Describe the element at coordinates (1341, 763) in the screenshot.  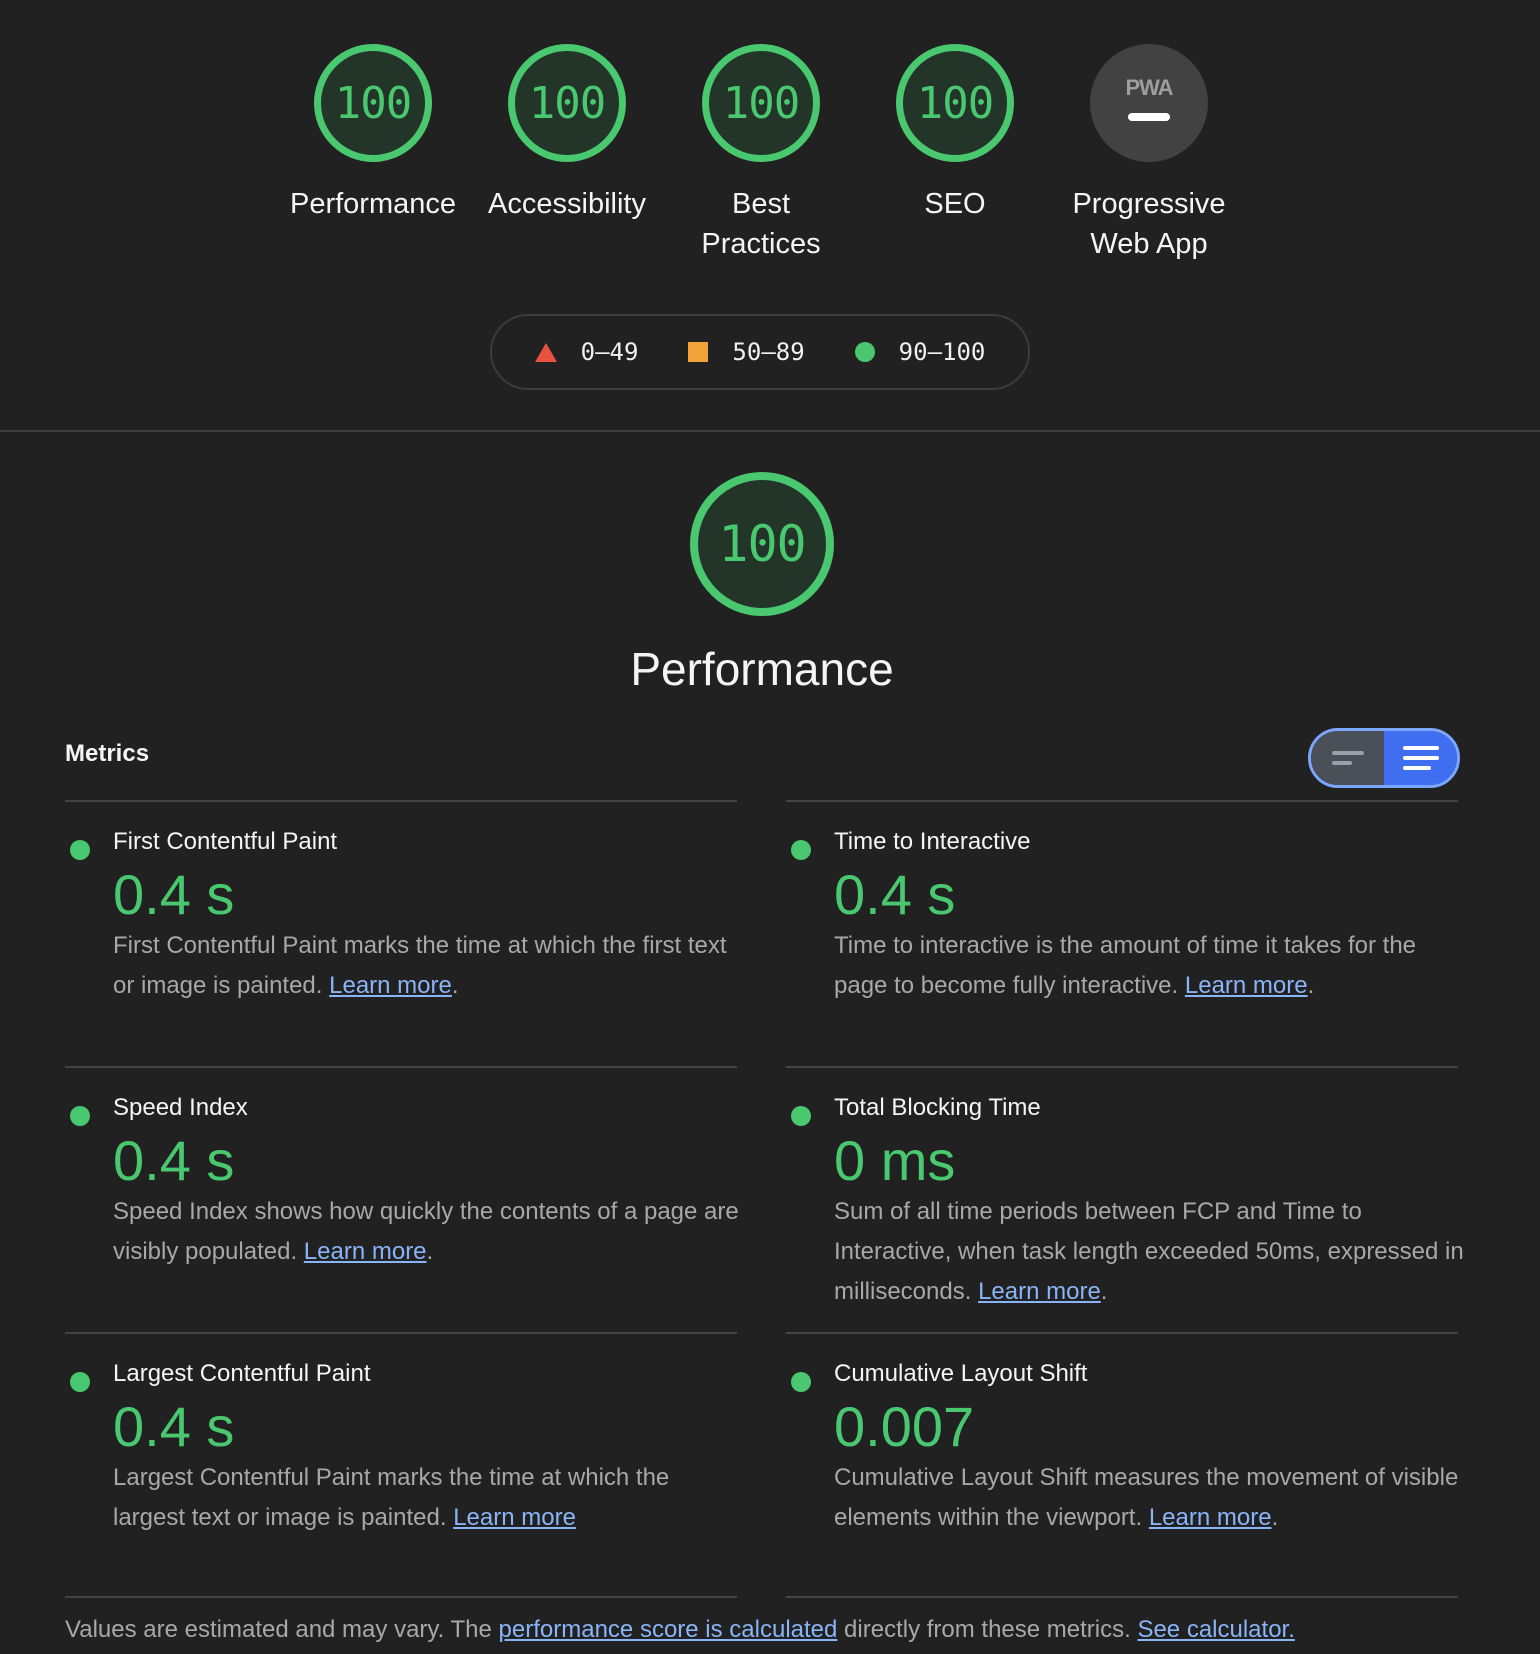
I see `short-lines-icon-bar` at that location.